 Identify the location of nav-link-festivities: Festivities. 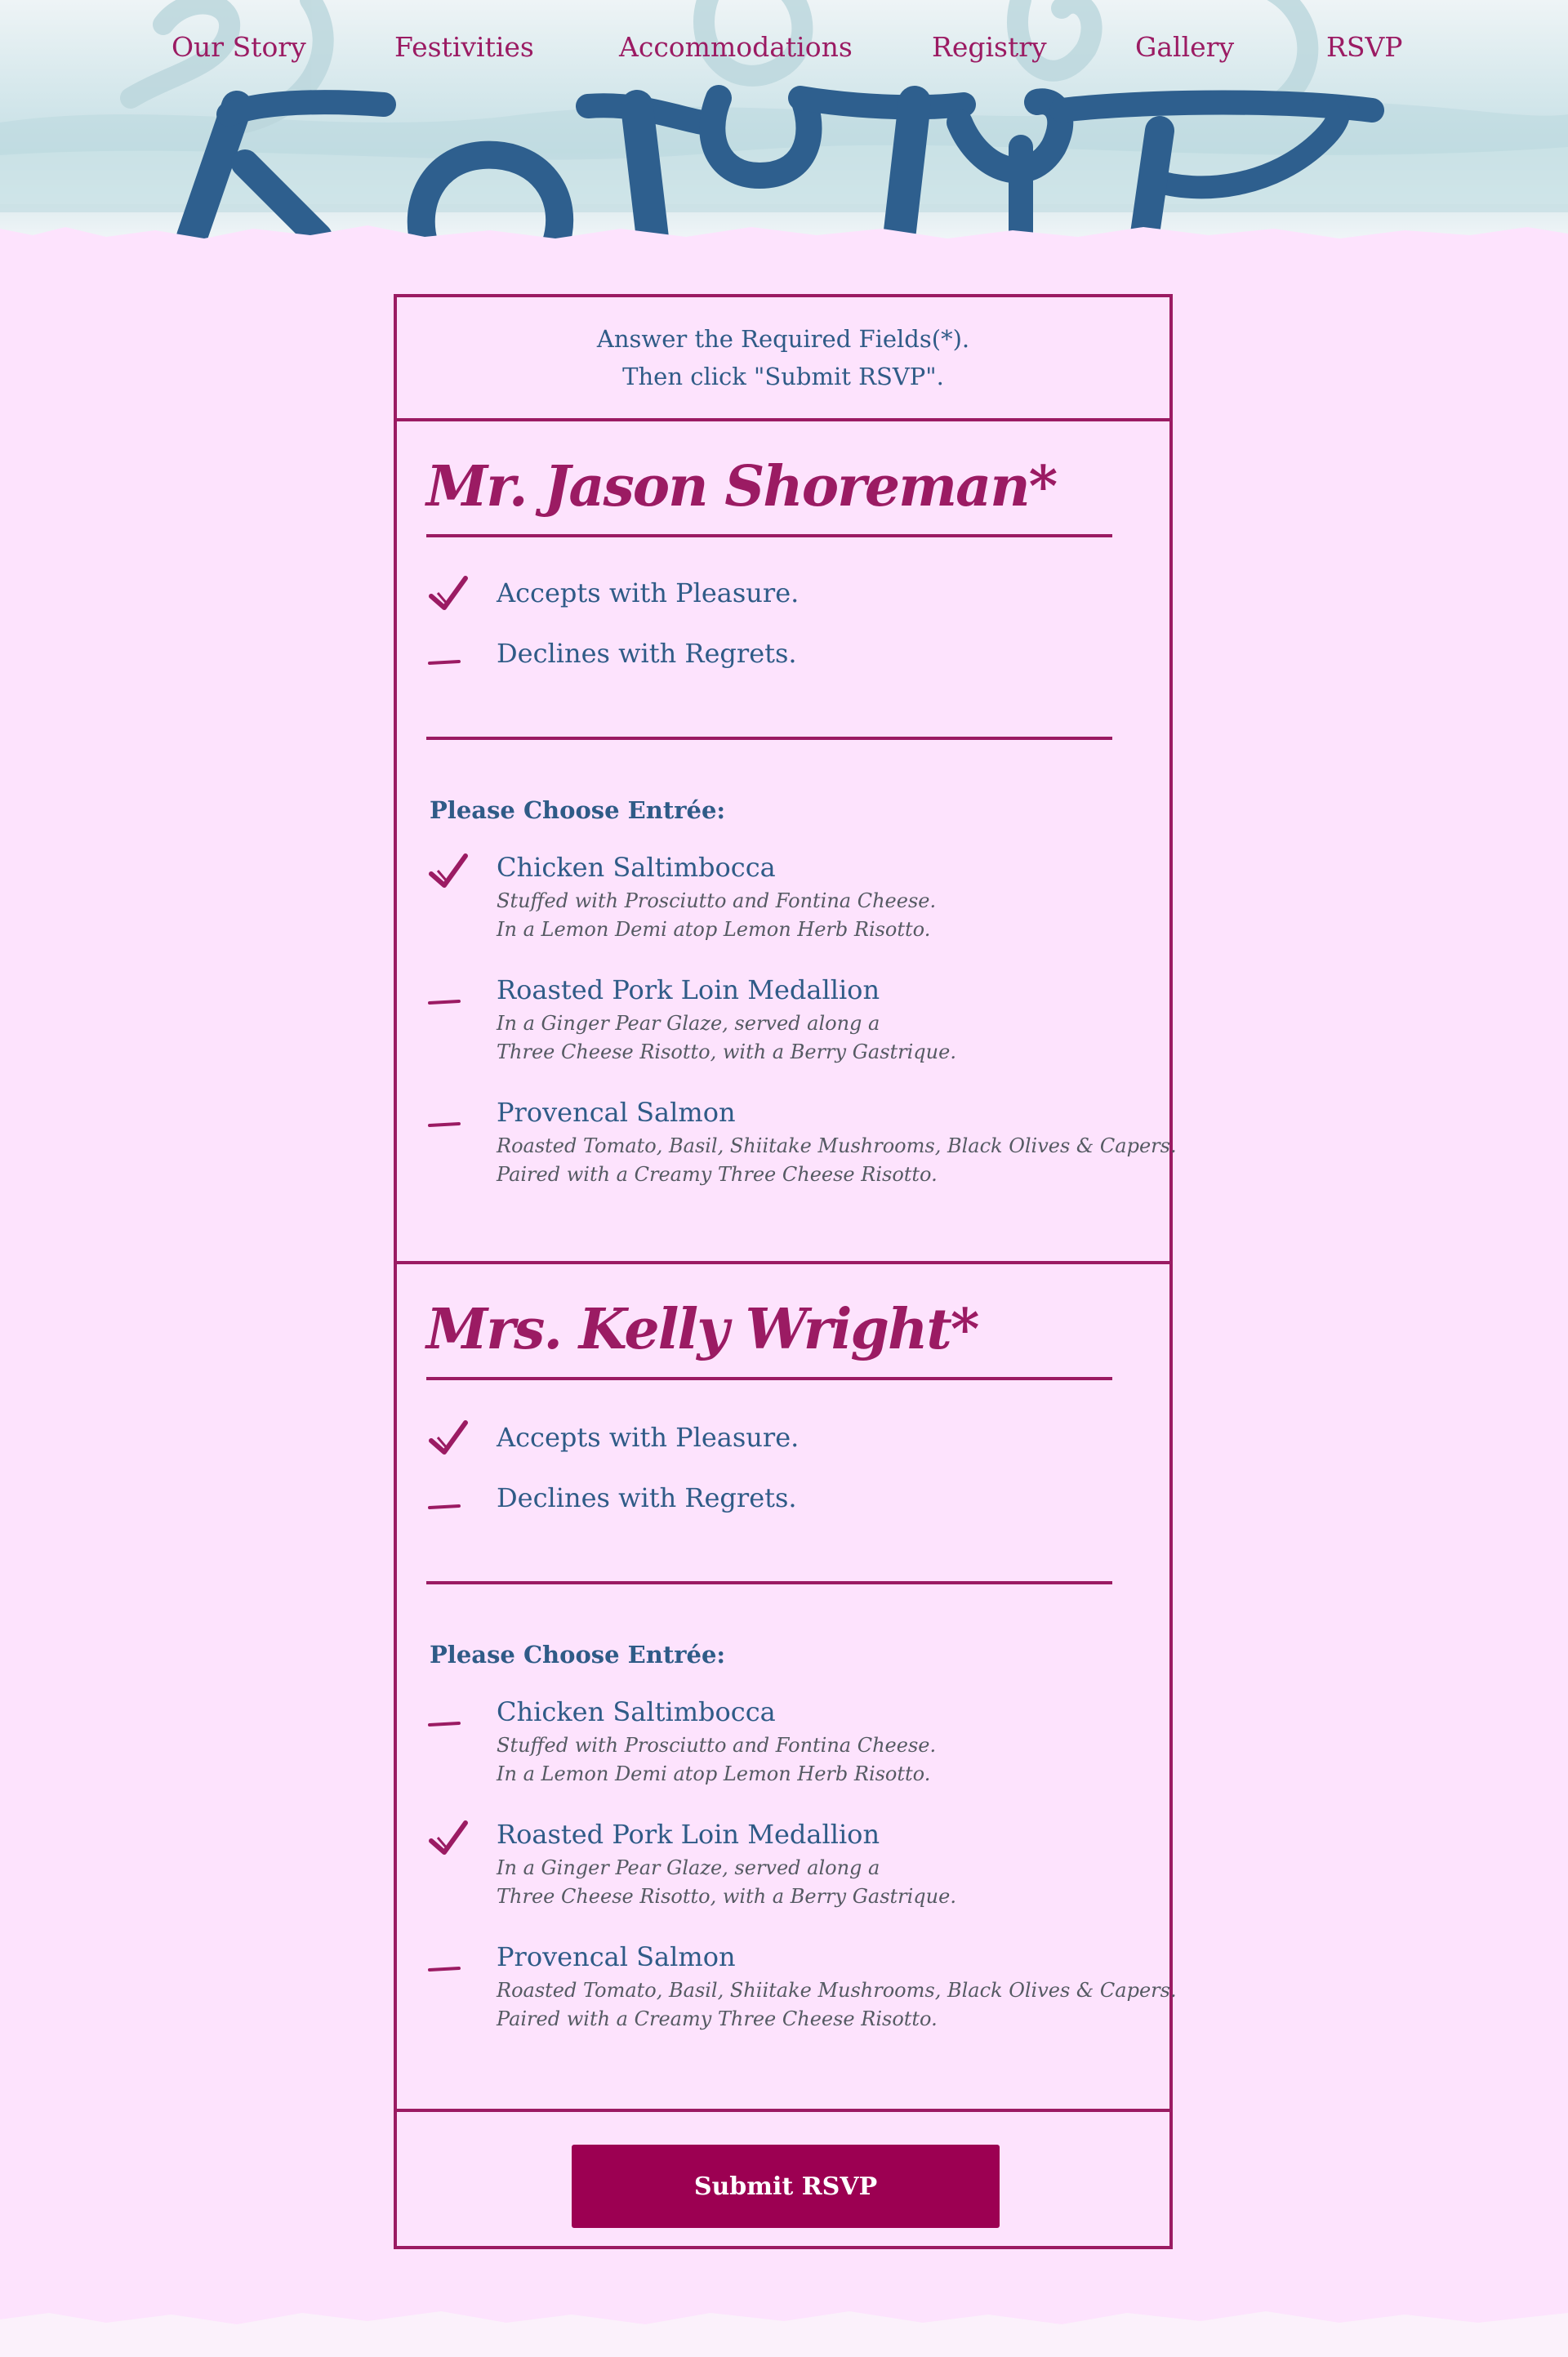
(464, 47).